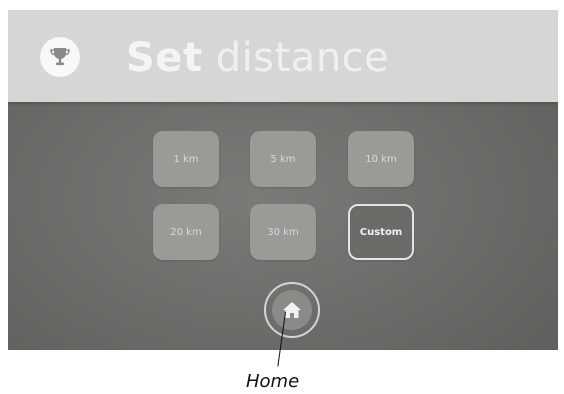 The width and height of the screenshot is (564, 394). What do you see at coordinates (381, 159) in the screenshot?
I see `distance-button-10km: 10 km` at bounding box center [381, 159].